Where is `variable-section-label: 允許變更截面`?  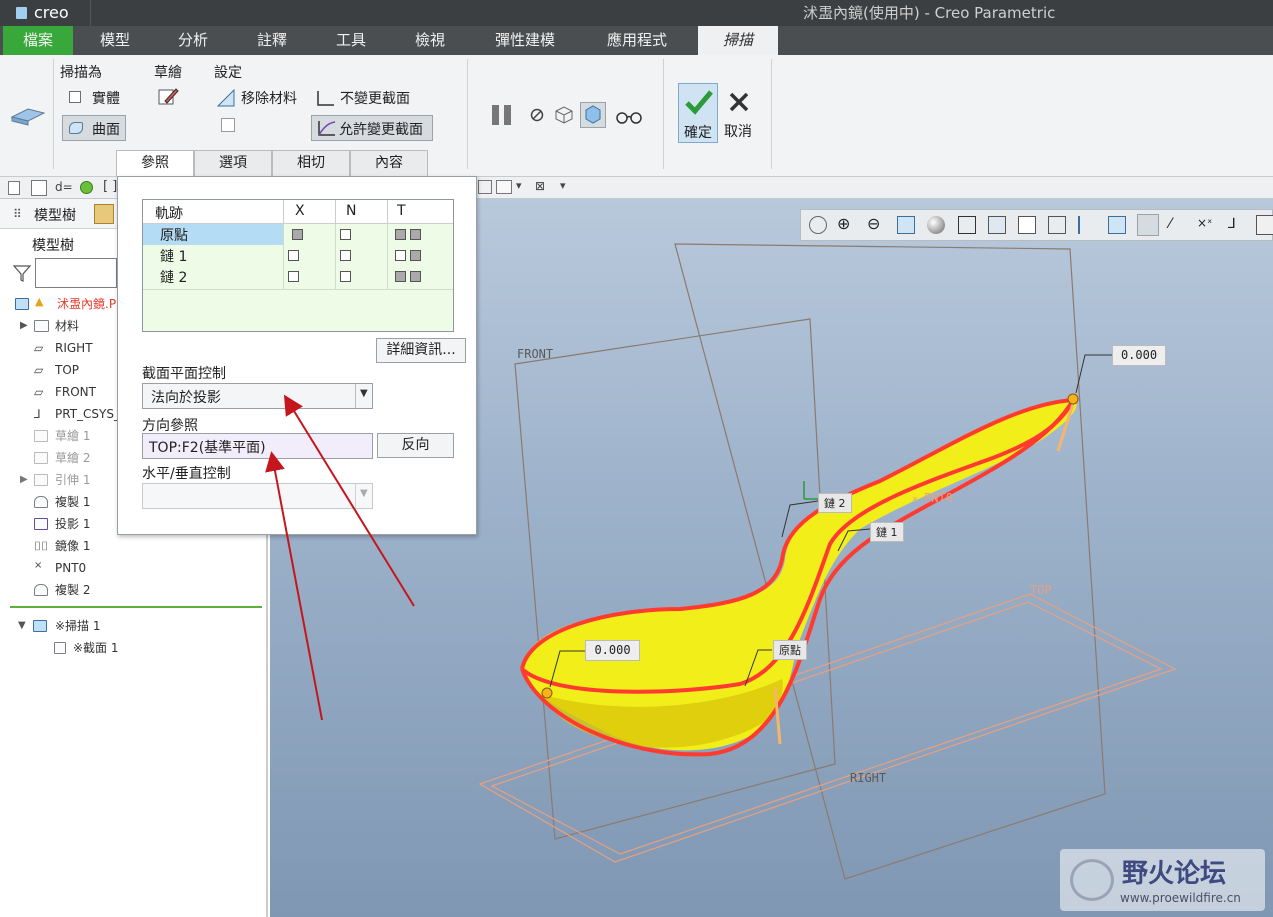
variable-section-label: 允許變更截面 is located at coordinates (381, 130).